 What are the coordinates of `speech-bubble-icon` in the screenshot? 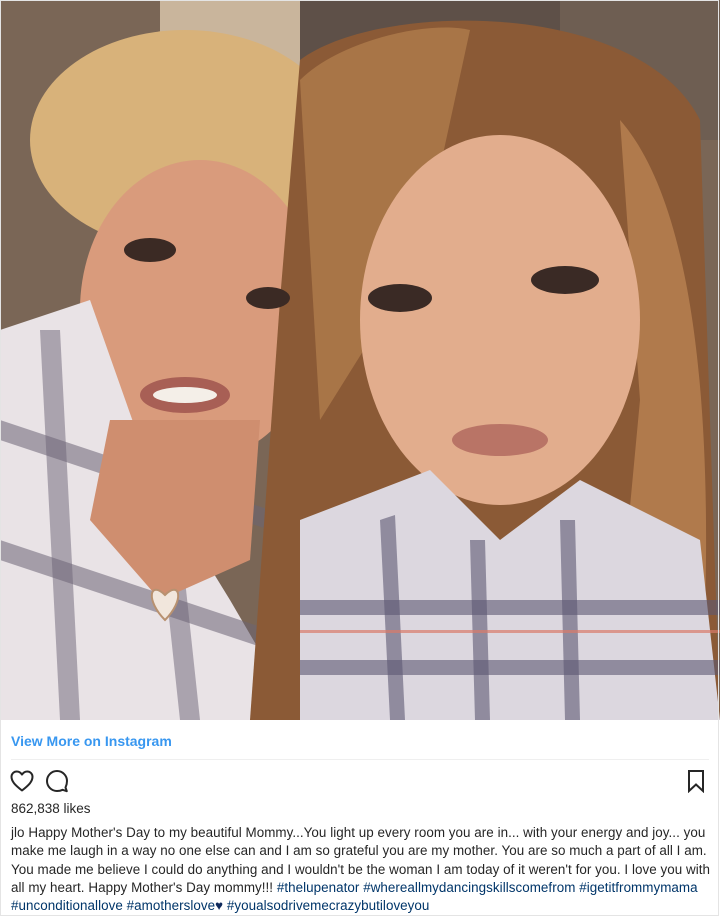 It's located at (57, 781).